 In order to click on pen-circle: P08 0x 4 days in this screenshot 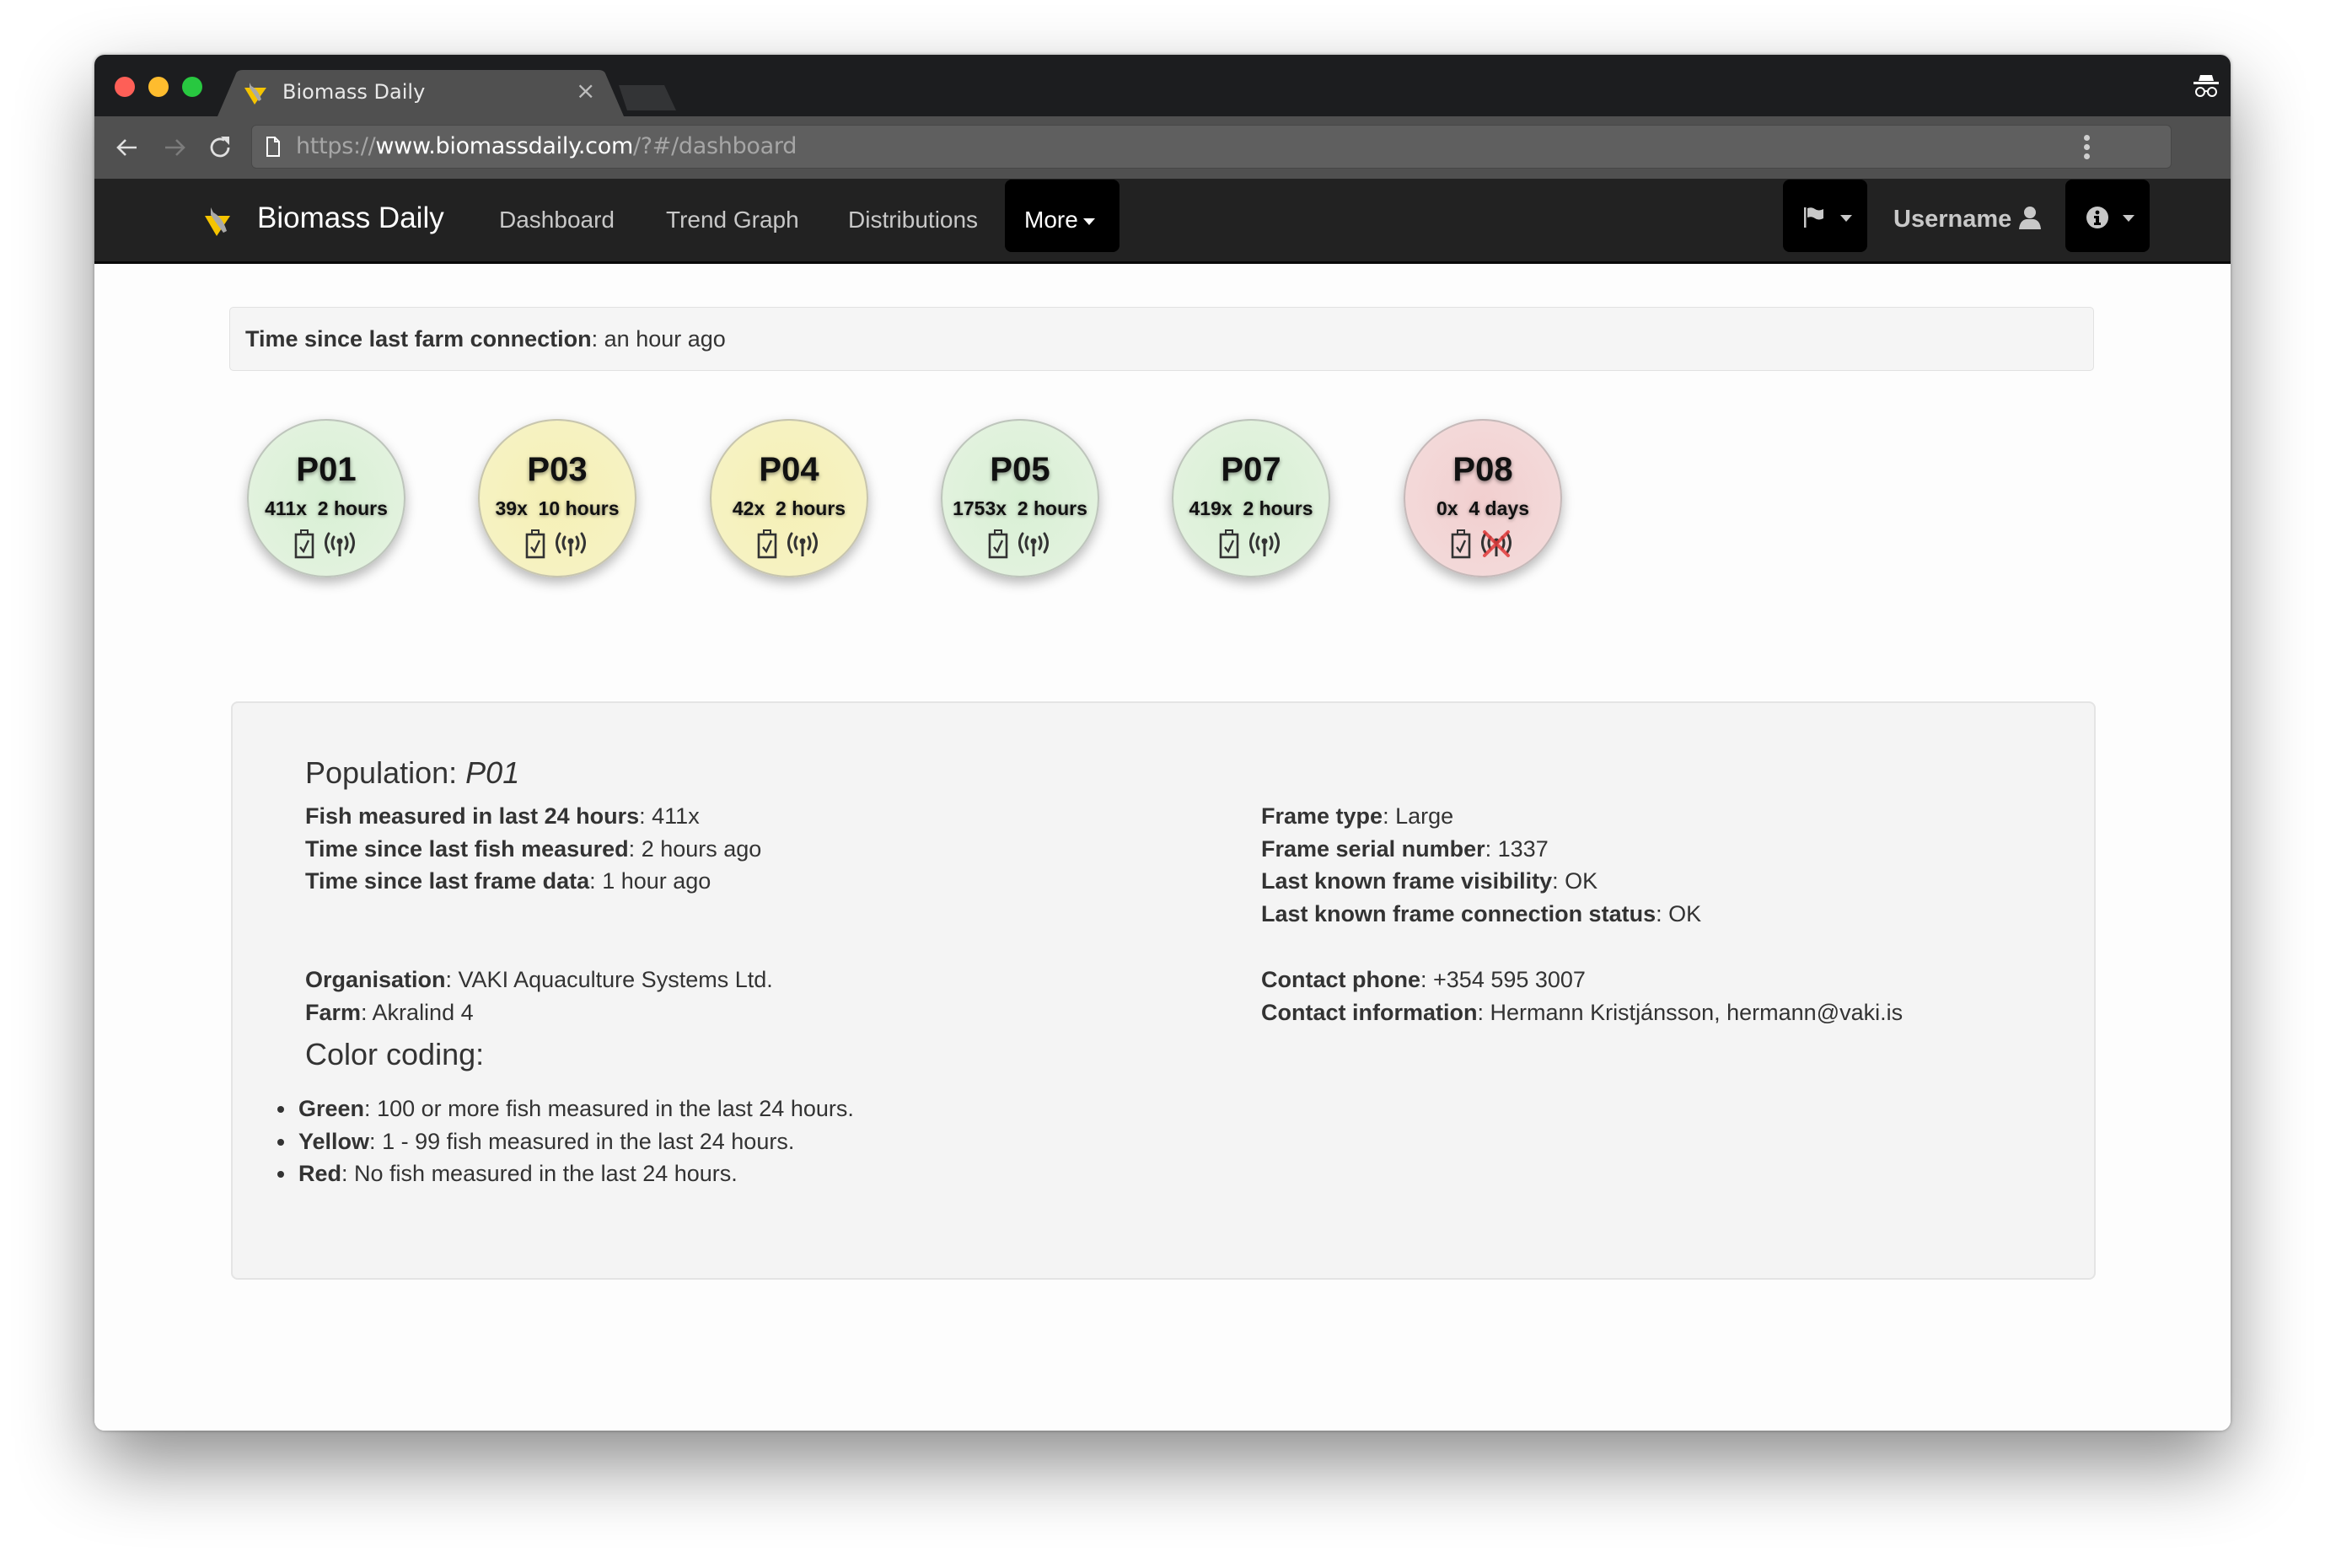, I will do `click(1483, 498)`.